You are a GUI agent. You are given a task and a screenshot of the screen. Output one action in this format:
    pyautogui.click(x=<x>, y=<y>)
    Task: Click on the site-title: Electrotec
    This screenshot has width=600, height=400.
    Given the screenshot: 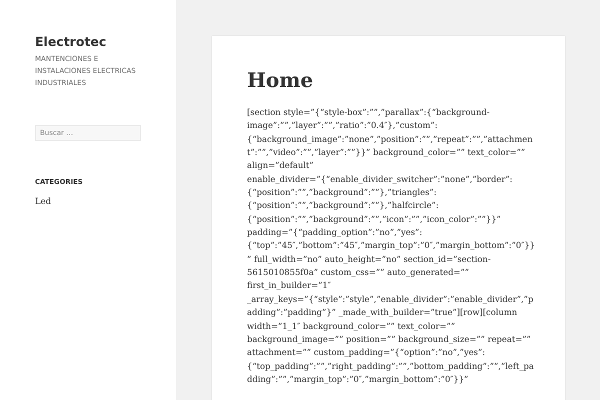 What is the action you would take?
    pyautogui.click(x=70, y=41)
    